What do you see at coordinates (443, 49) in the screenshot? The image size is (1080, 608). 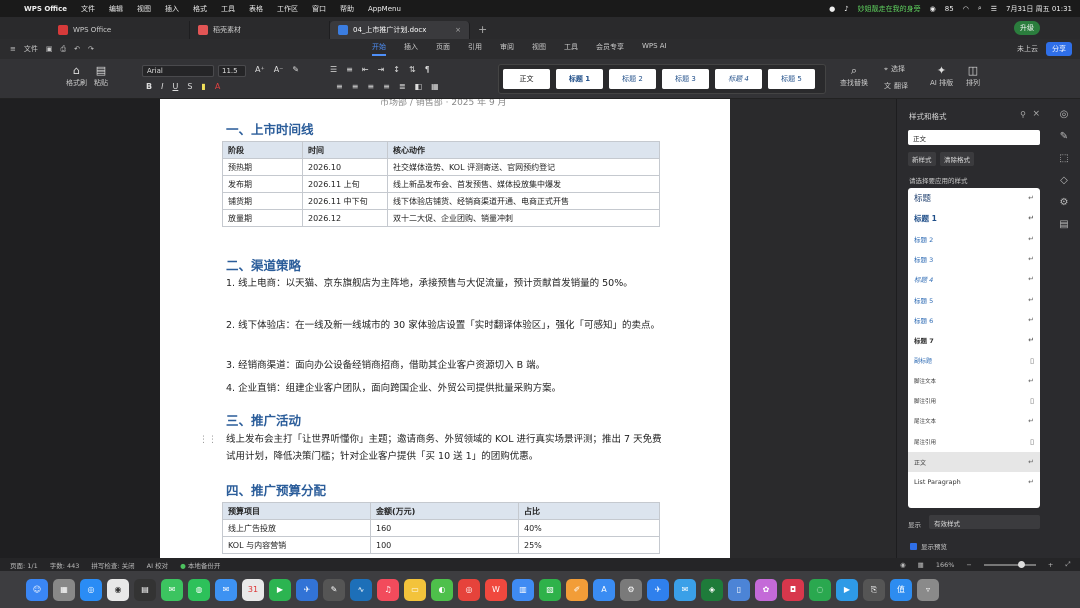 I see `tab-page: 页面` at bounding box center [443, 49].